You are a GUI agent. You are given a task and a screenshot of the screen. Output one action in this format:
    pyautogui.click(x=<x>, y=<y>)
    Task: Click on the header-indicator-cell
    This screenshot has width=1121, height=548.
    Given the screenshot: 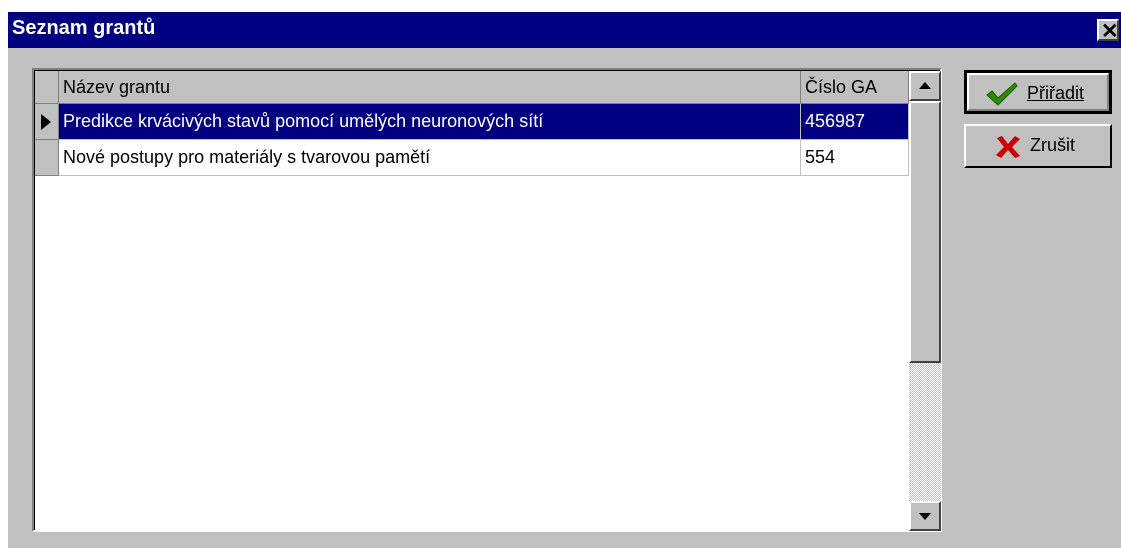 What is the action you would take?
    pyautogui.click(x=47, y=87)
    